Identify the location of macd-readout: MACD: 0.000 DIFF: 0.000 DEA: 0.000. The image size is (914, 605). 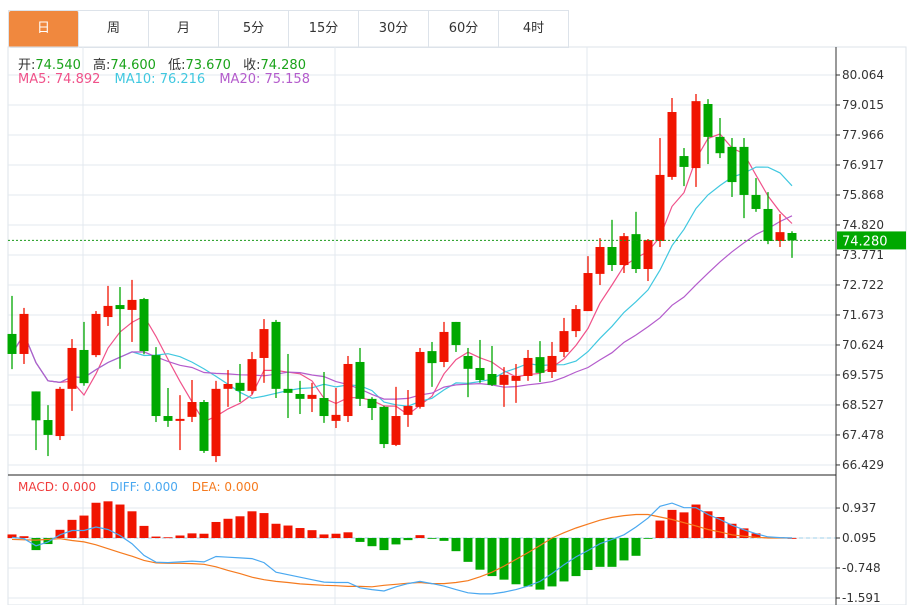
(143, 487).